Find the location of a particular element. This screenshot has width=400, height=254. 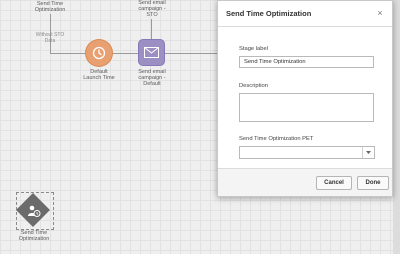

launch-node-label: Default Launch Time is located at coordinates (99, 75).